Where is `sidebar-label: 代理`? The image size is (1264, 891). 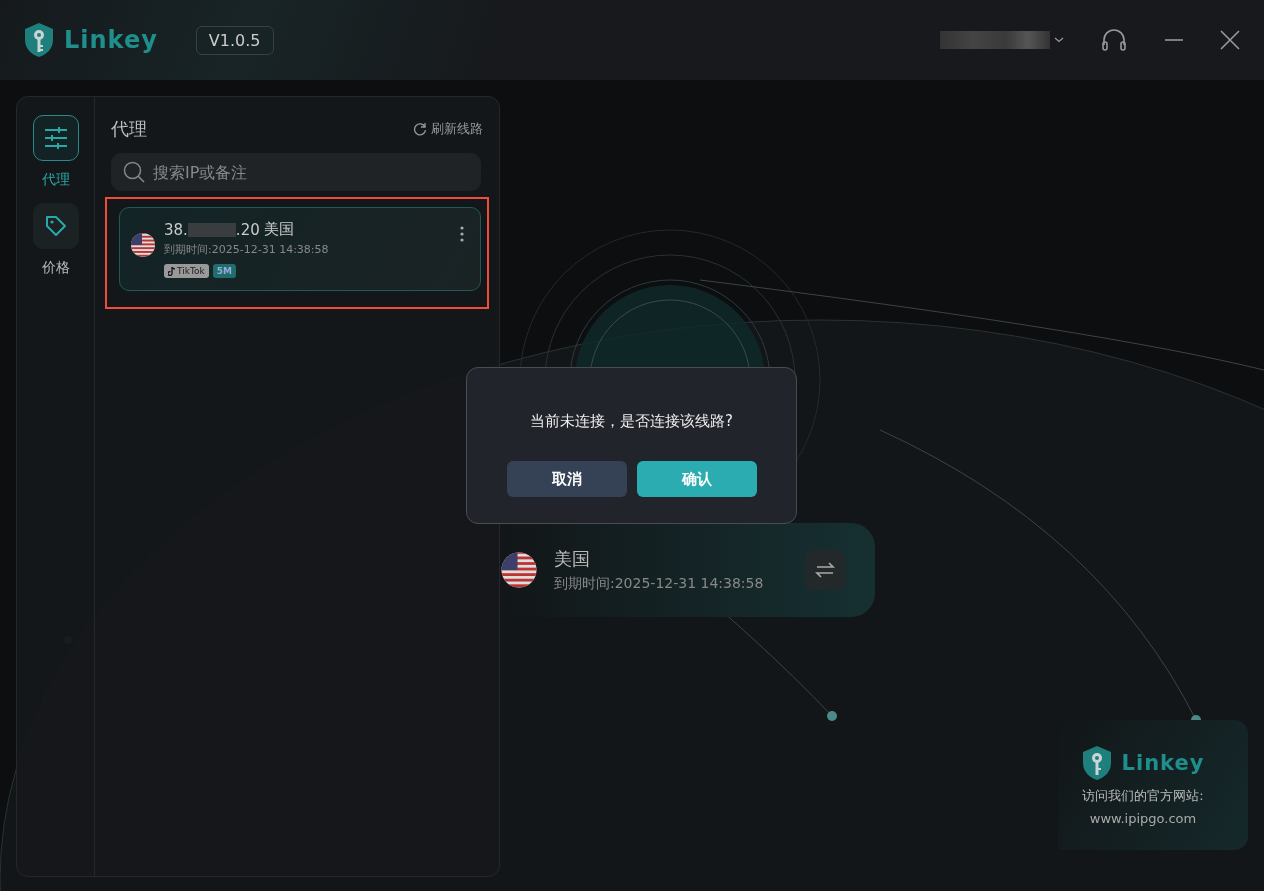 sidebar-label: 代理 is located at coordinates (55, 180).